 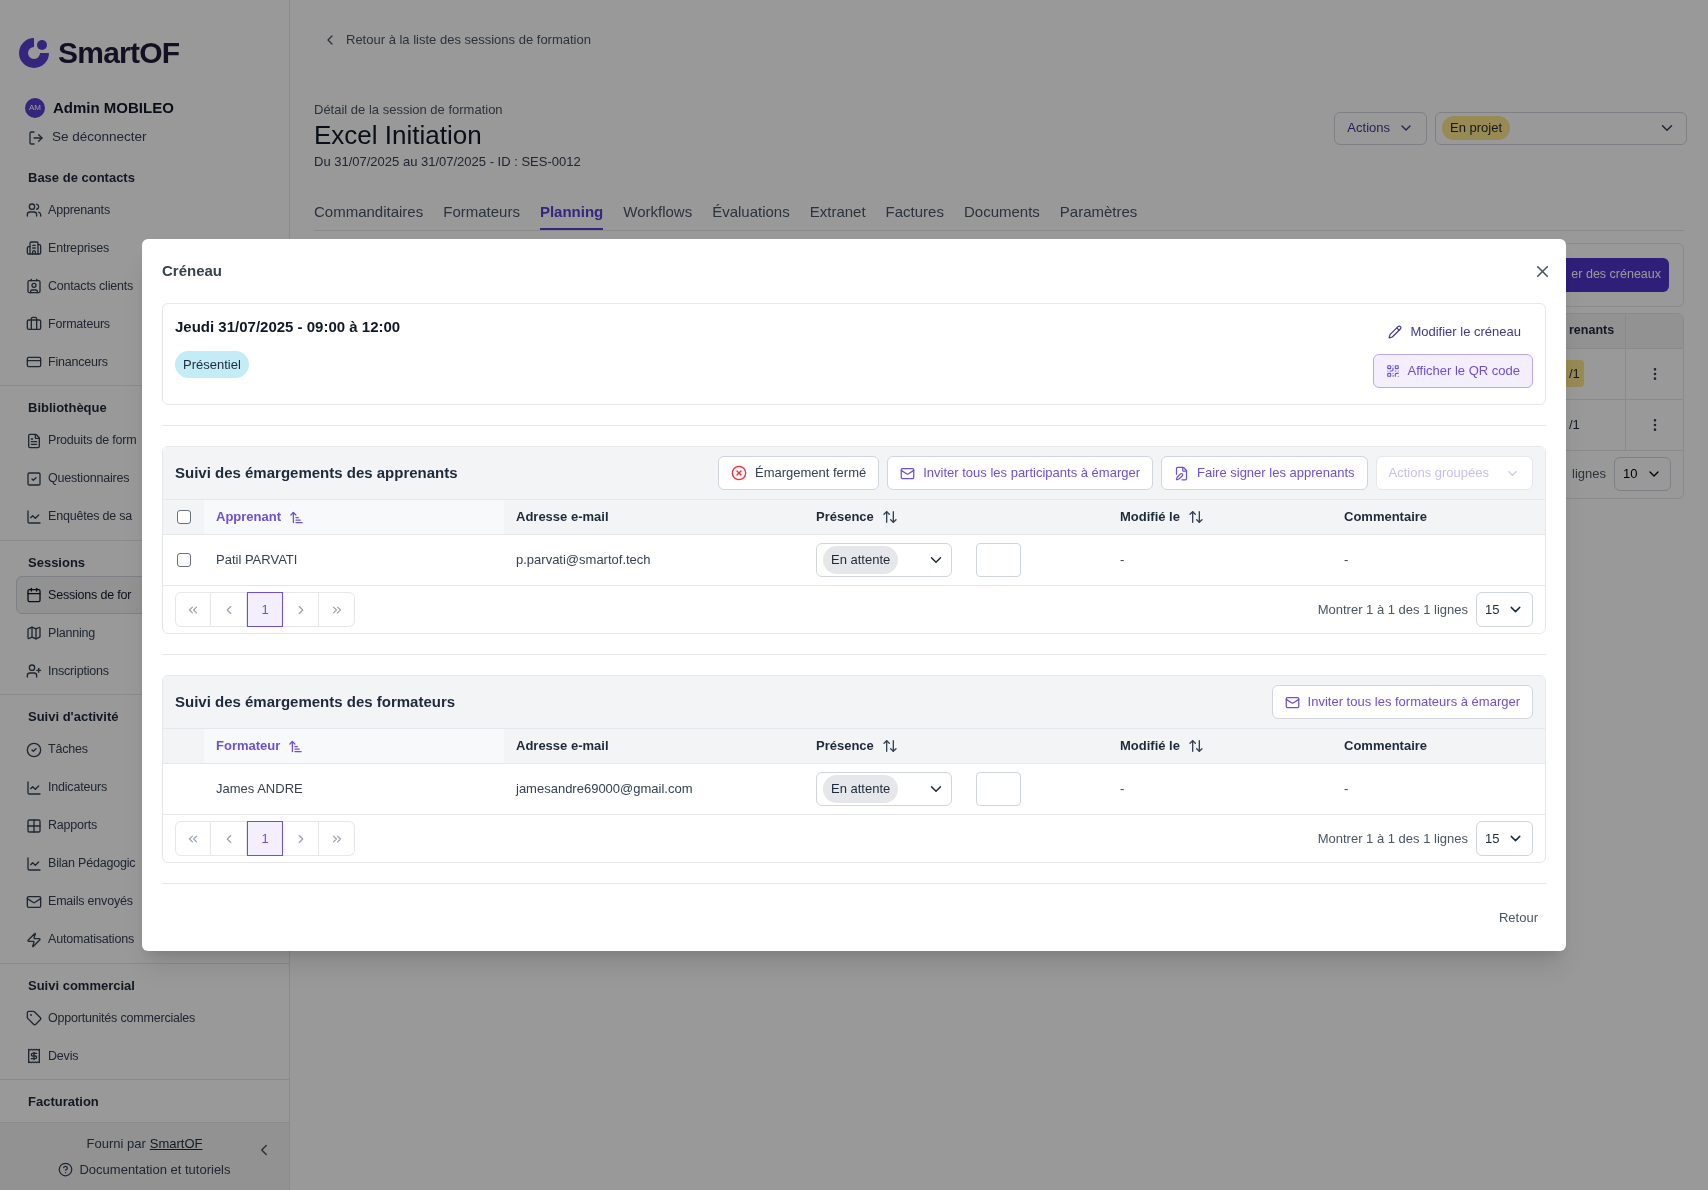 What do you see at coordinates (35, 108) in the screenshot?
I see `user-avatar: AM` at bounding box center [35, 108].